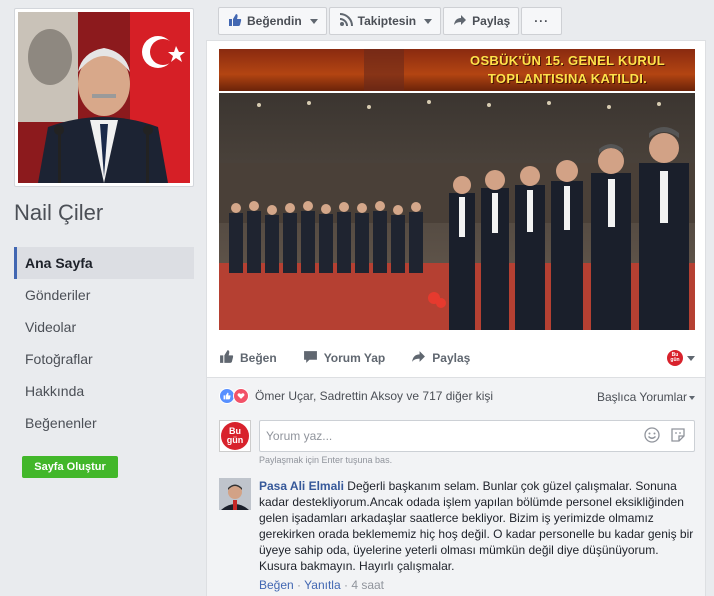 This screenshot has width=714, height=596. What do you see at coordinates (235, 494) in the screenshot?
I see `commenter-avatar` at bounding box center [235, 494].